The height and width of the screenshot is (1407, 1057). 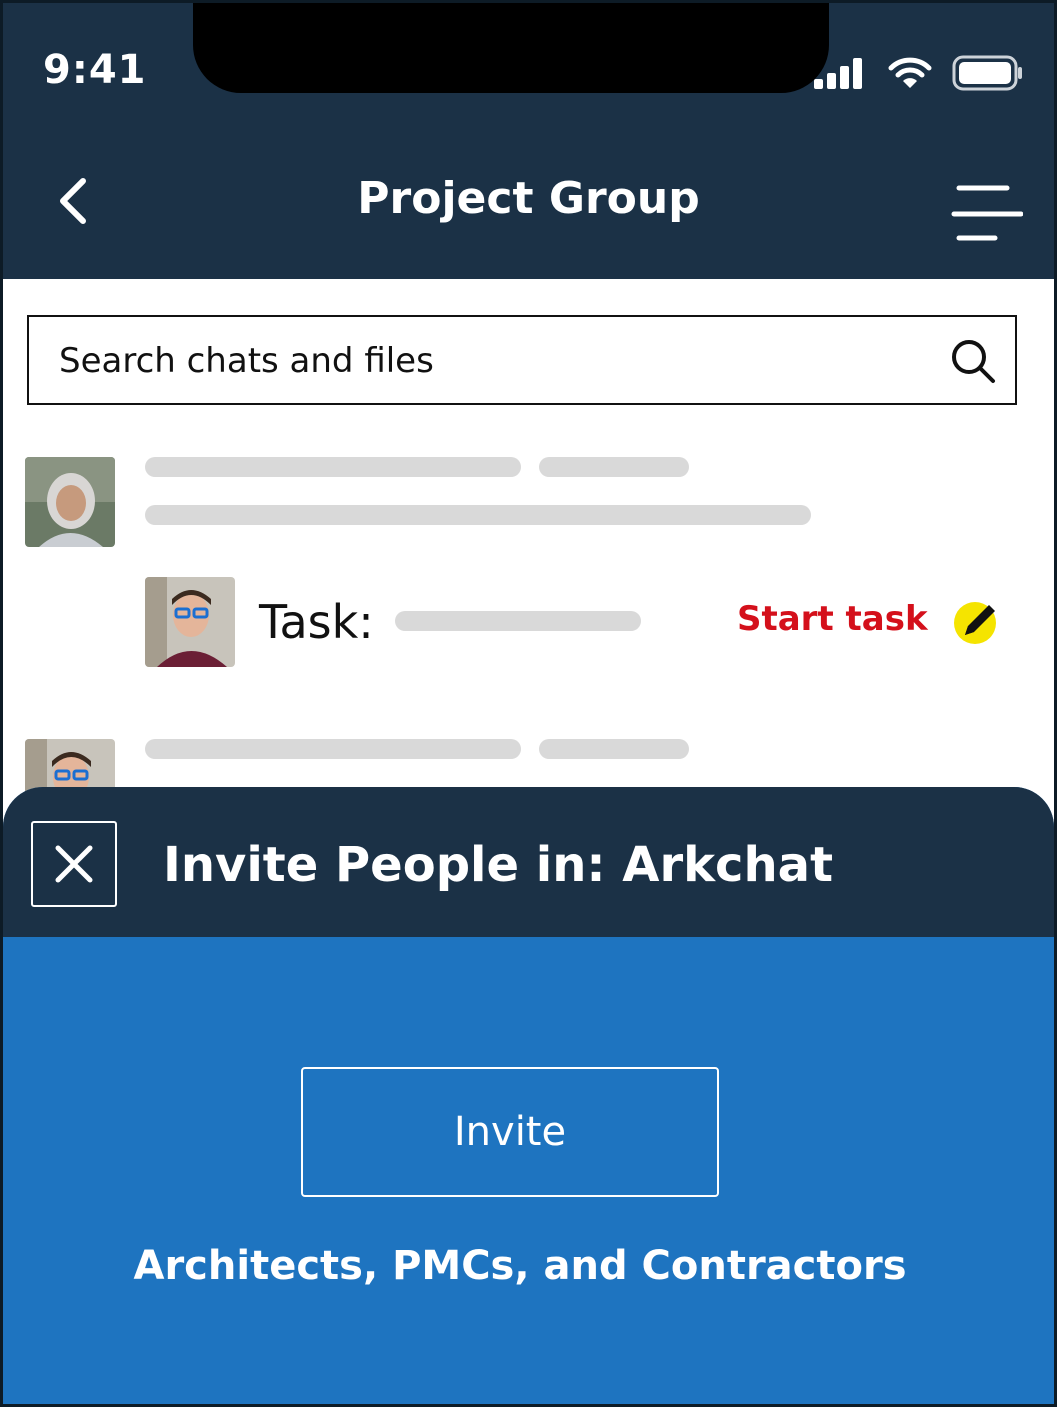 I want to click on pencil-icon, so click(x=977, y=621).